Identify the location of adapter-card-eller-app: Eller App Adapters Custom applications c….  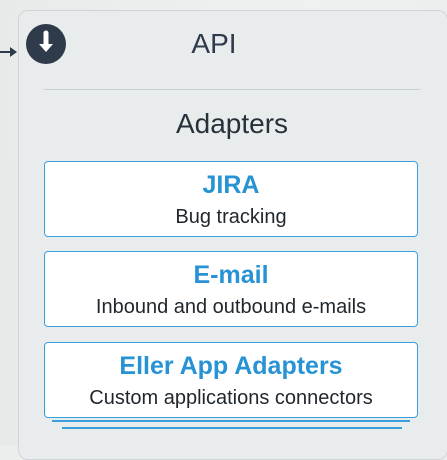
(231, 380).